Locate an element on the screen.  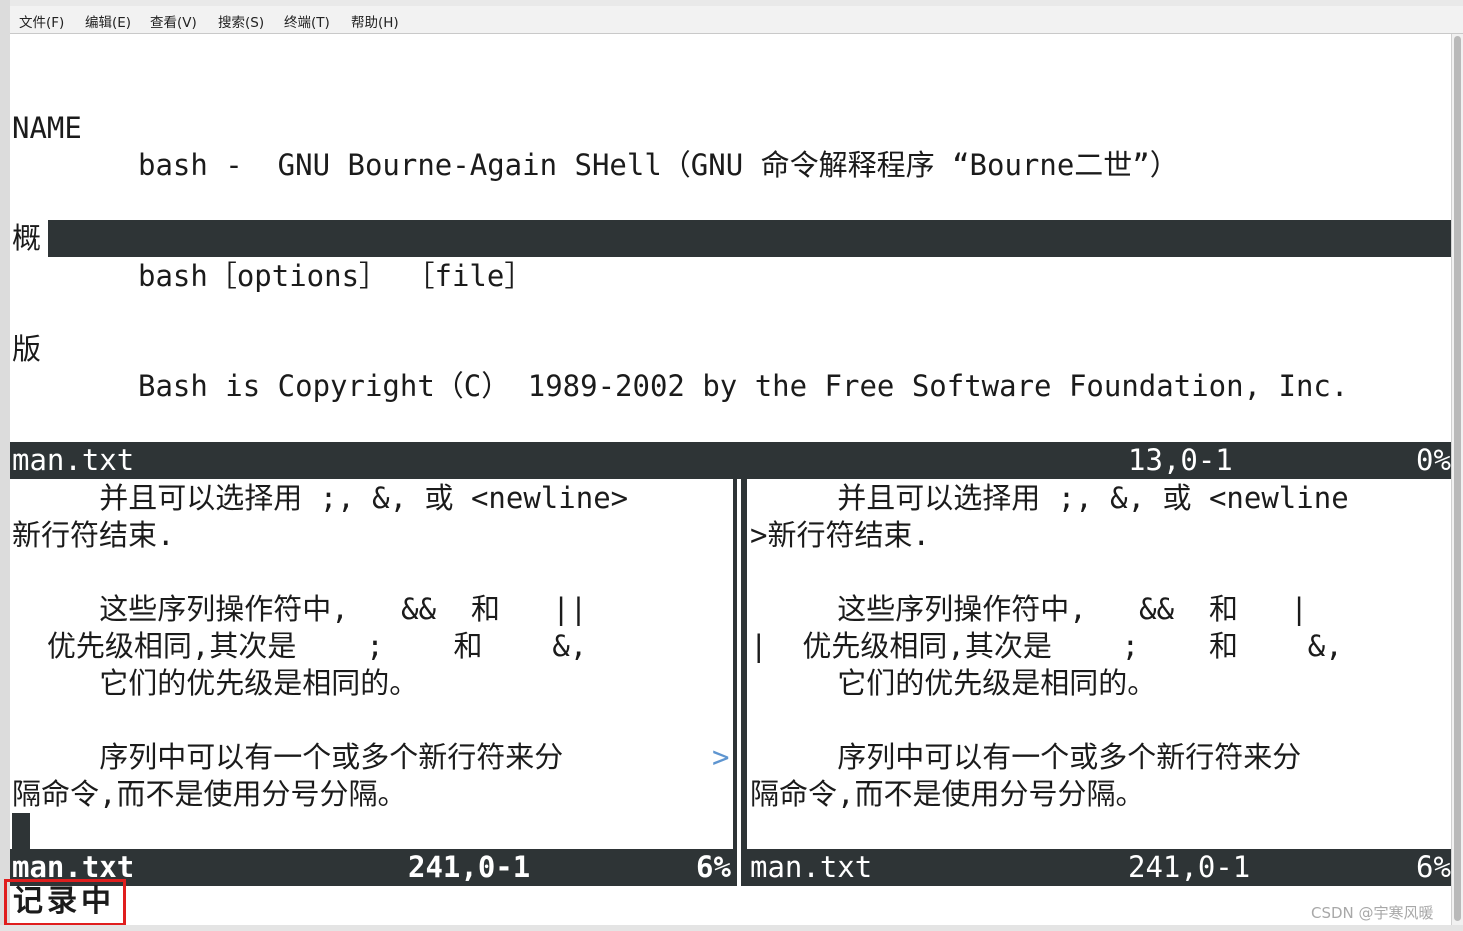
left-line-3: 这些序列操作符中, && 和 || is located at coordinates (300, 609).